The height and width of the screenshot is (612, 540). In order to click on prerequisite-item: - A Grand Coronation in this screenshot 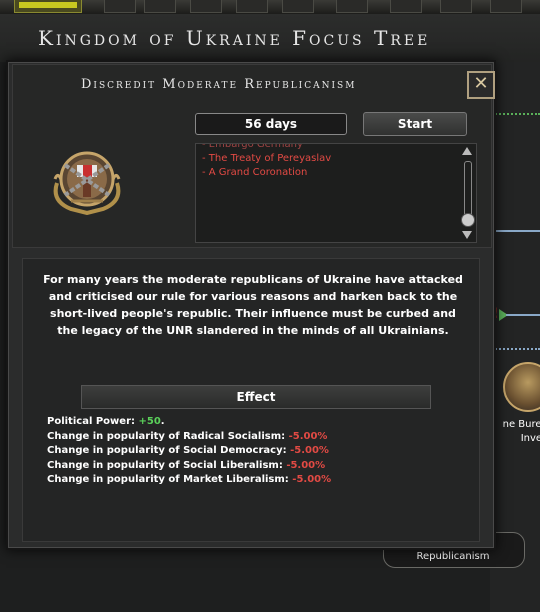, I will do `click(255, 172)`.